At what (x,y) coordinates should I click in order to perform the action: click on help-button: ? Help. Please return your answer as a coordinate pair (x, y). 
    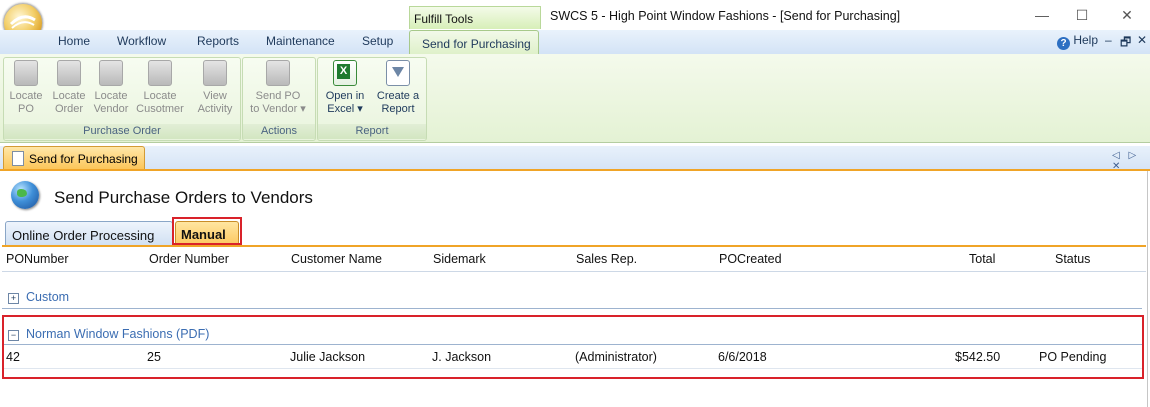
    Looking at the image, I should click on (1077, 41).